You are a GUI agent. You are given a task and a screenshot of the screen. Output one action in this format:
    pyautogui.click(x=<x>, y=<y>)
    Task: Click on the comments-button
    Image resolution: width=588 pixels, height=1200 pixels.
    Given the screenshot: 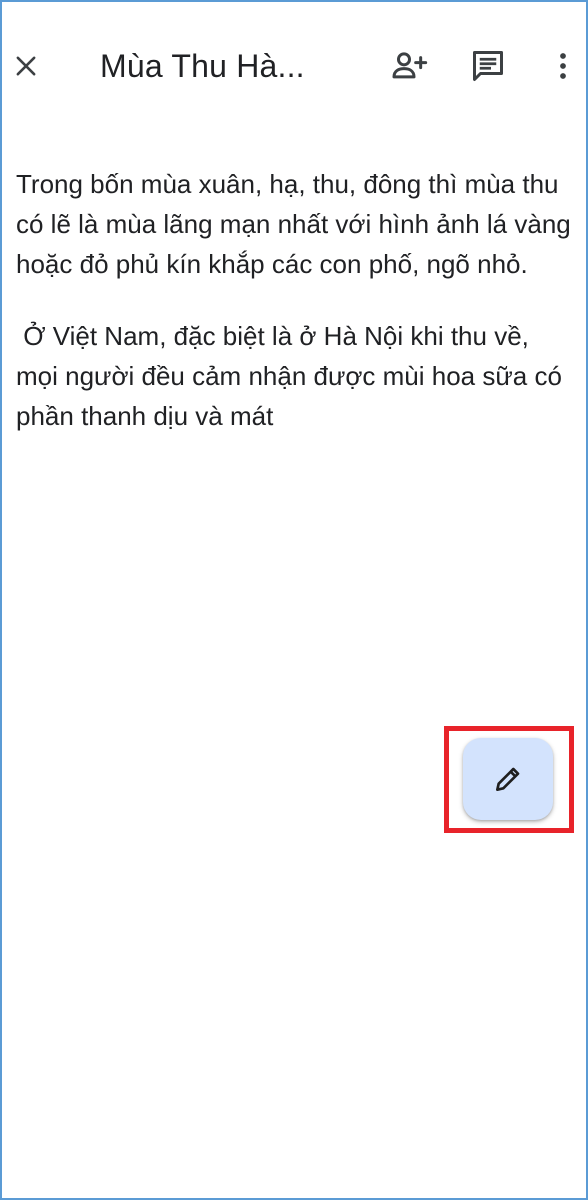 What is the action you would take?
    pyautogui.click(x=488, y=66)
    